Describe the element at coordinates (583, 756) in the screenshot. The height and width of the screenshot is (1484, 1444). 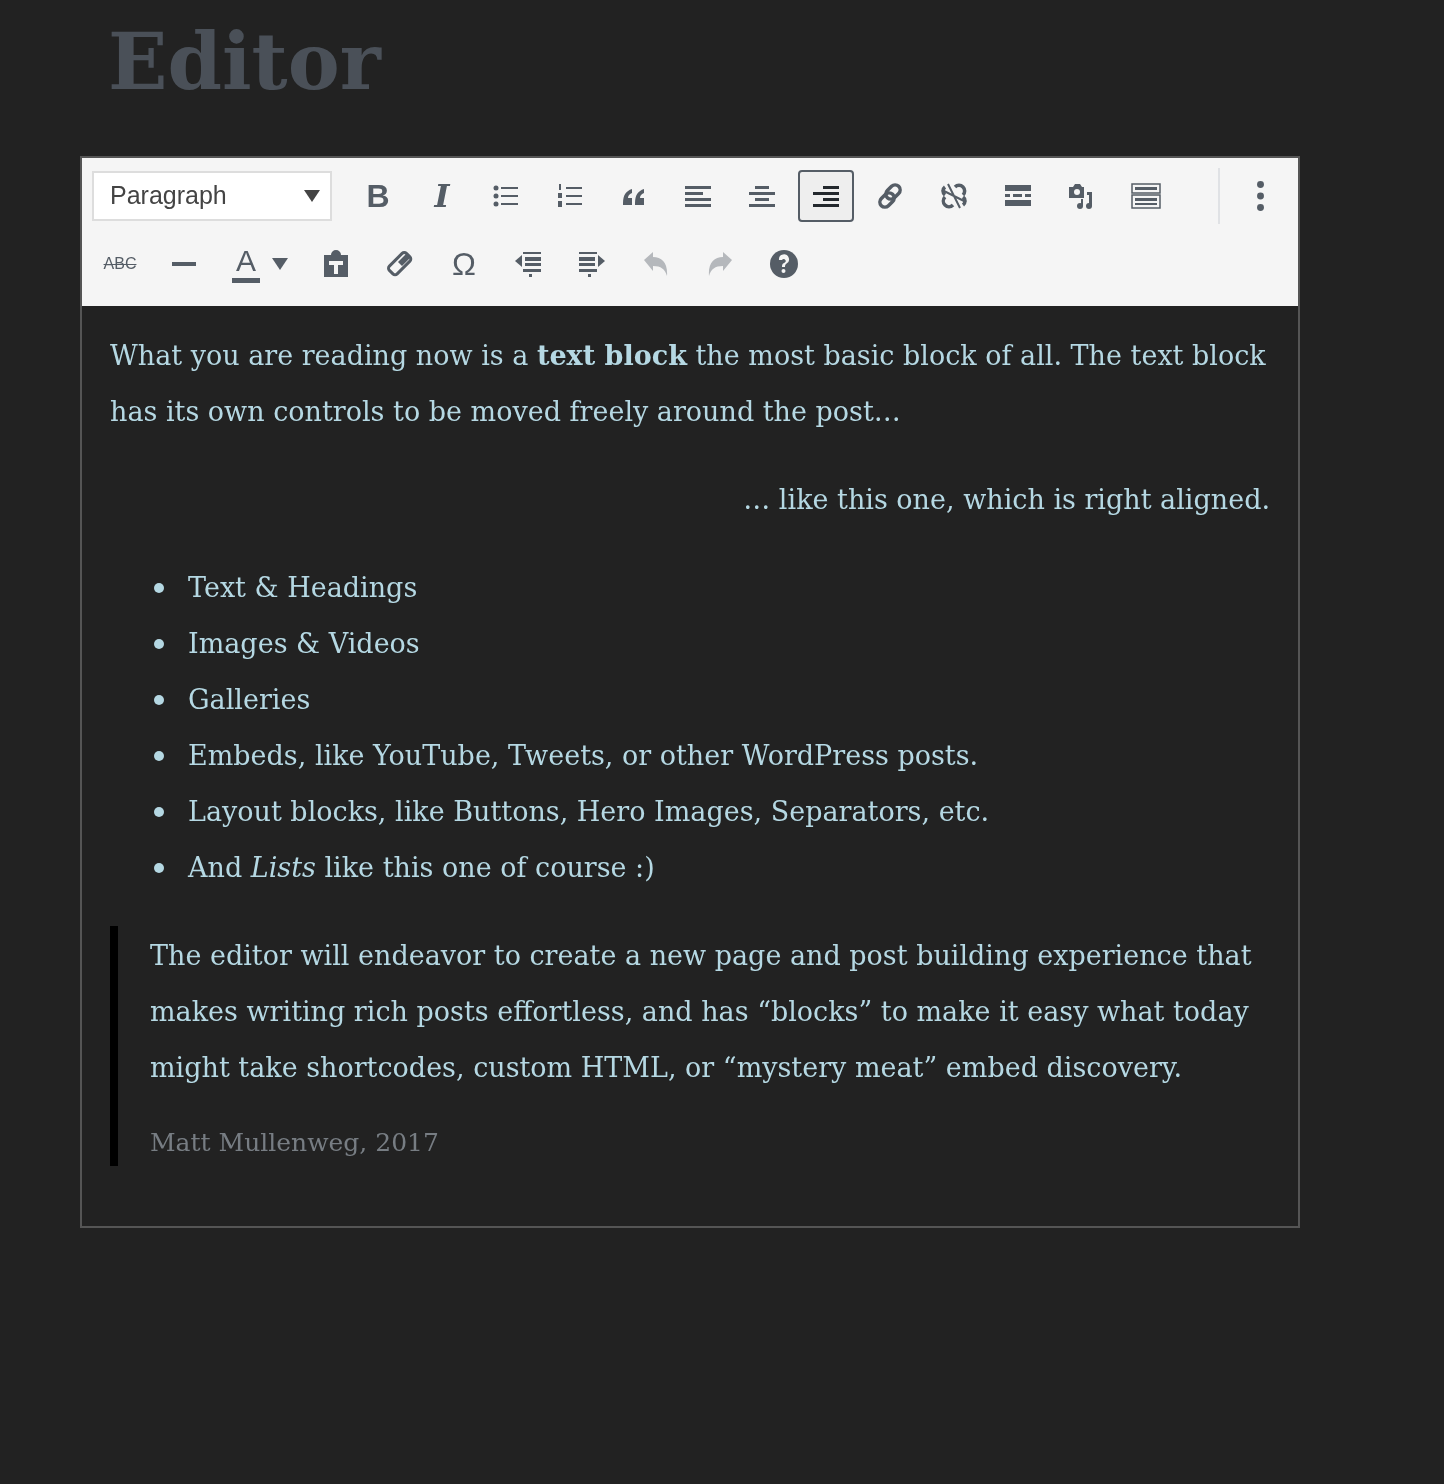
I see `list-item: Embeds, like YouTube, Tweets, or other WordPress posts.` at that location.